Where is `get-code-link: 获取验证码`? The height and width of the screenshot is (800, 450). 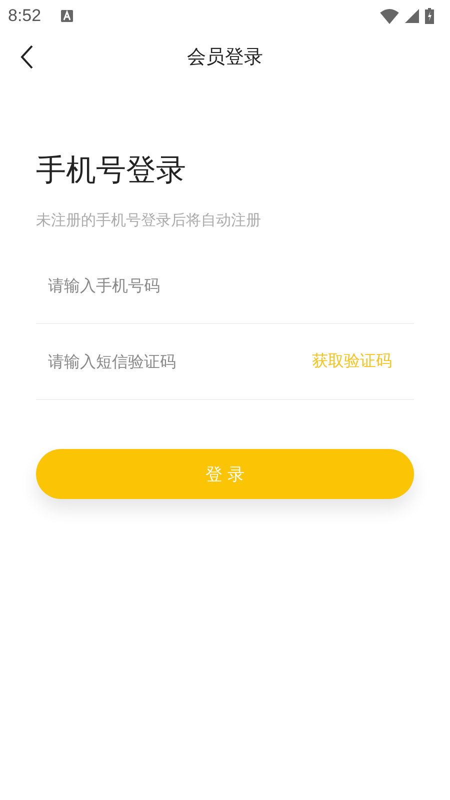
get-code-link: 获取验证码 is located at coordinates (352, 361).